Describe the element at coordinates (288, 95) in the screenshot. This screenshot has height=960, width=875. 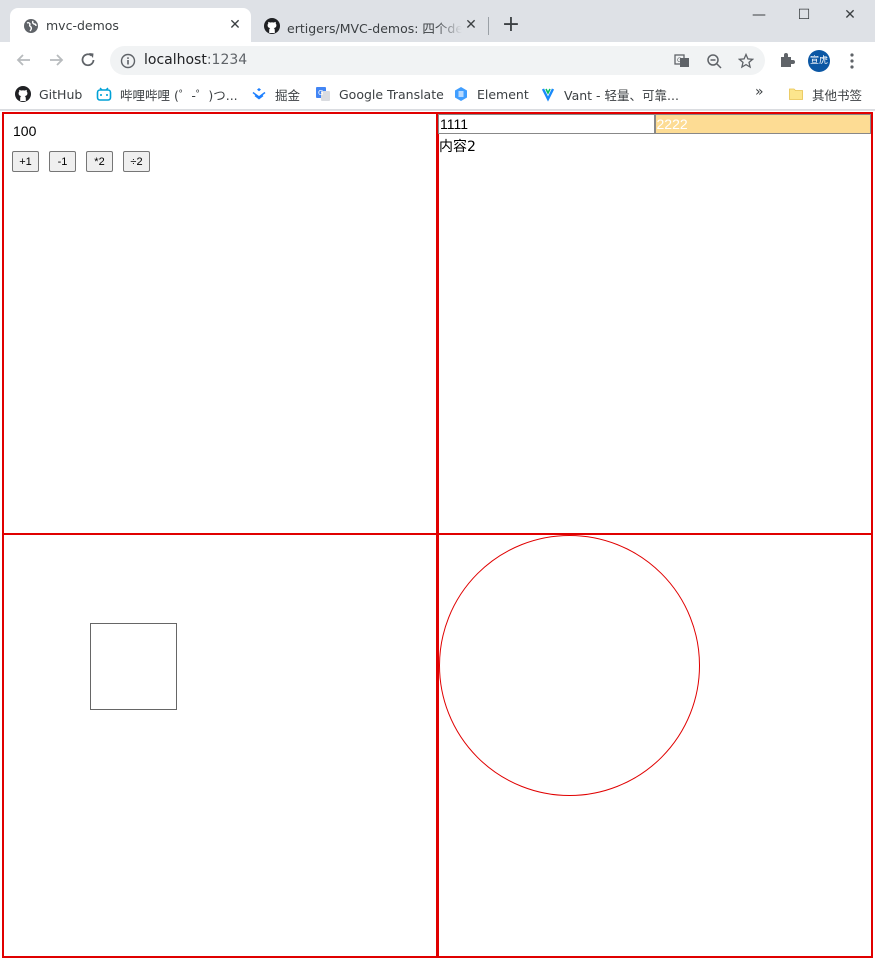
I see `bookmark-label: 掘金` at that location.